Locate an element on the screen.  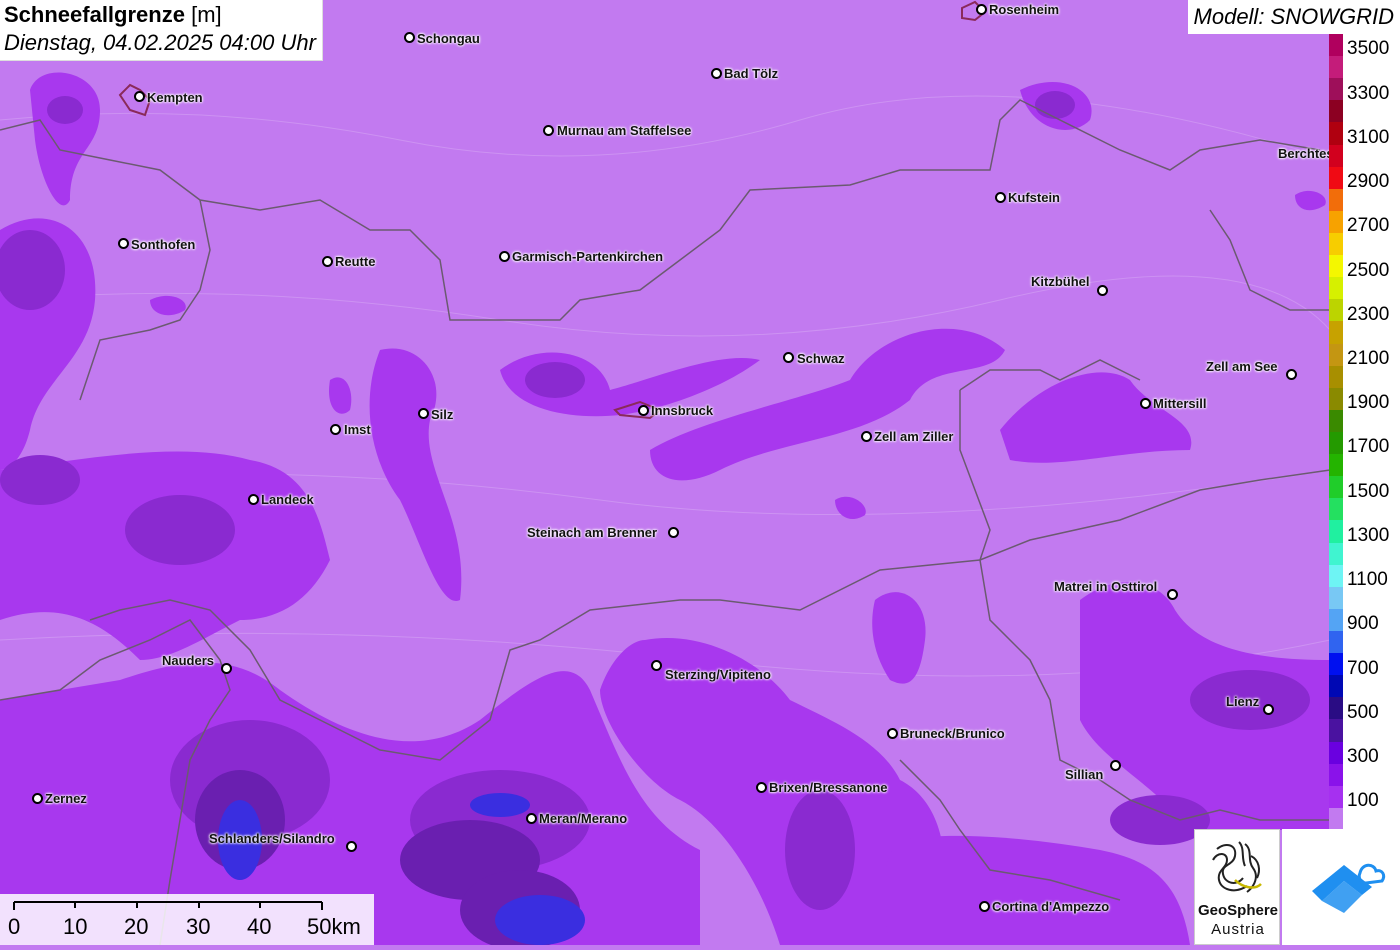
city-label-cortina: Cortina d'Ampezzo is located at coordinates (1051, 906).